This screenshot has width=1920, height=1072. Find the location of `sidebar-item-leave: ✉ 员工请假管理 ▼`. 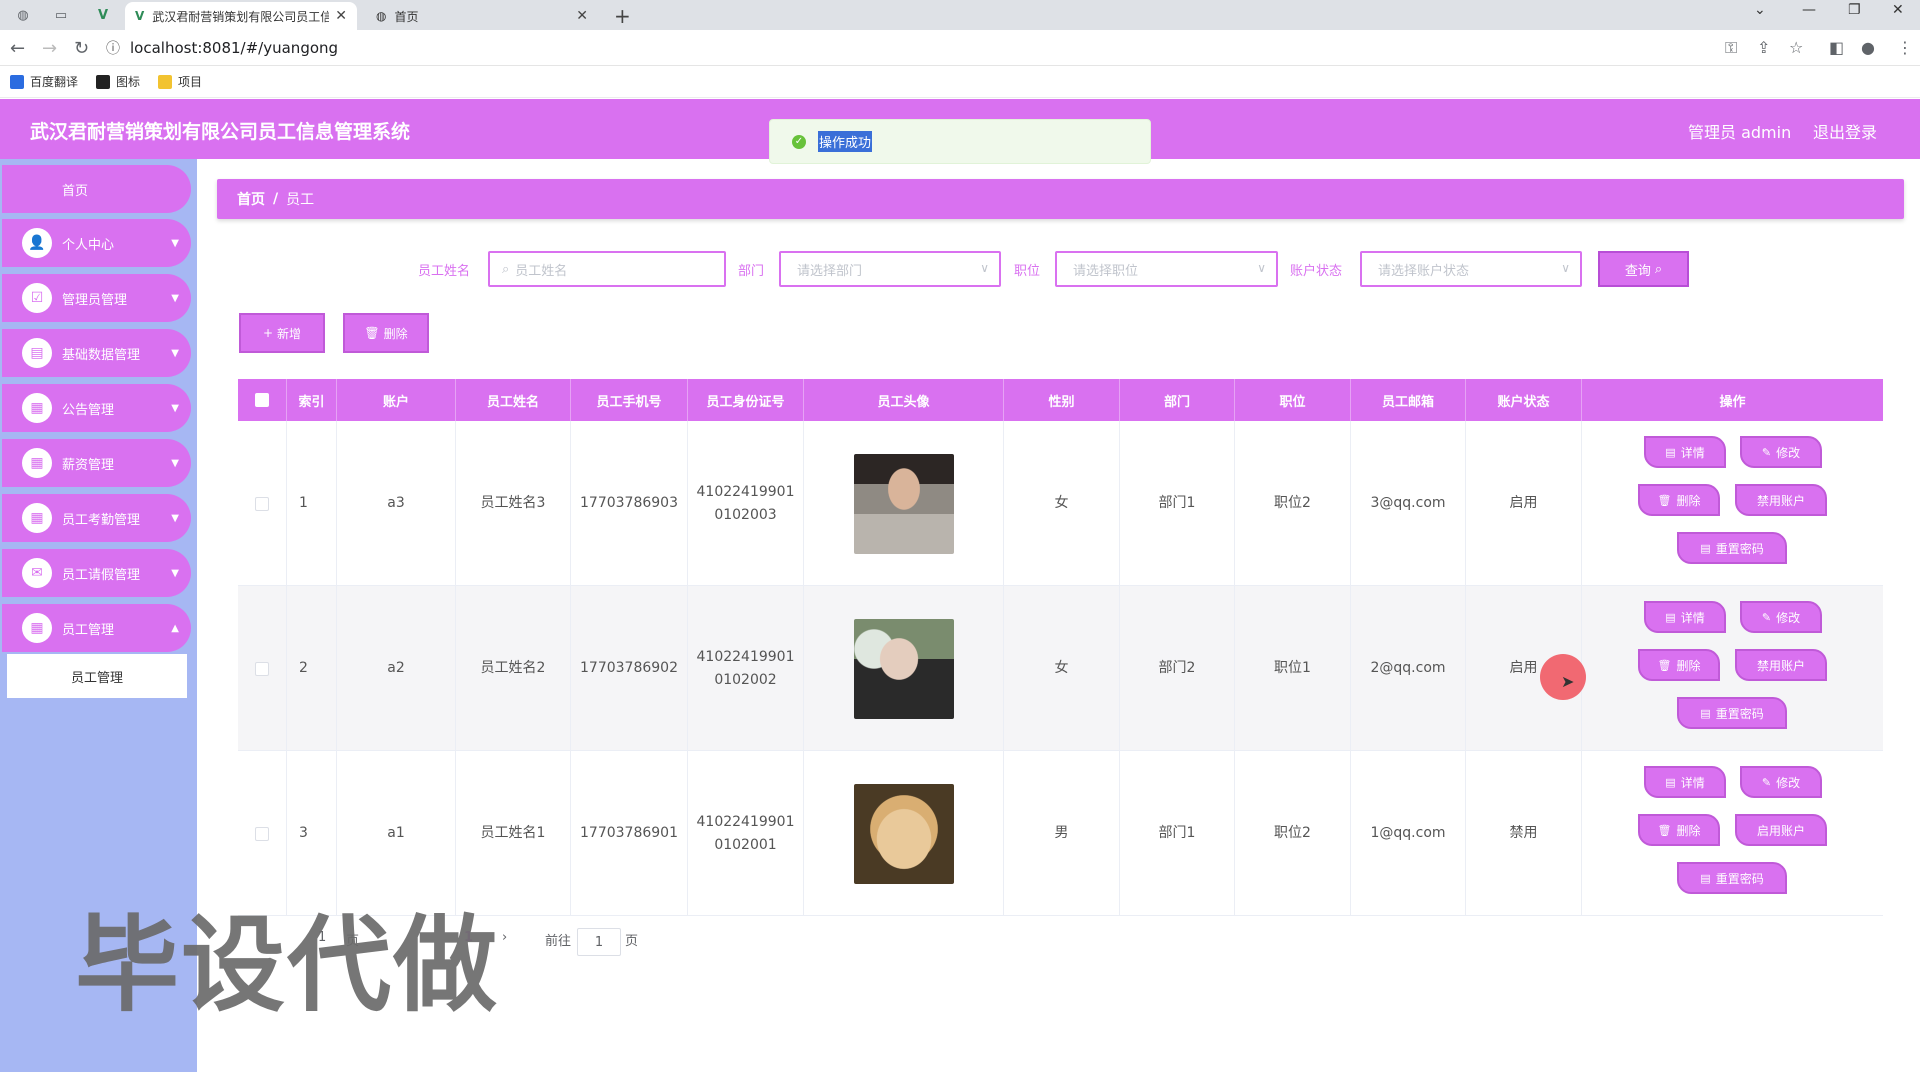

sidebar-item-leave: ✉ 员工请假管理 ▼ is located at coordinates (96, 573).